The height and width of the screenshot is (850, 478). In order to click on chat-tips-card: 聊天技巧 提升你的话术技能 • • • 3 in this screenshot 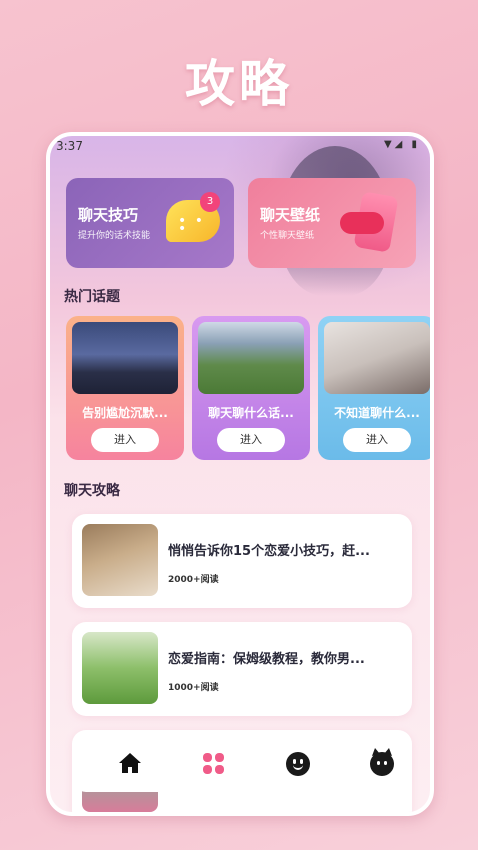, I will do `click(150, 223)`.